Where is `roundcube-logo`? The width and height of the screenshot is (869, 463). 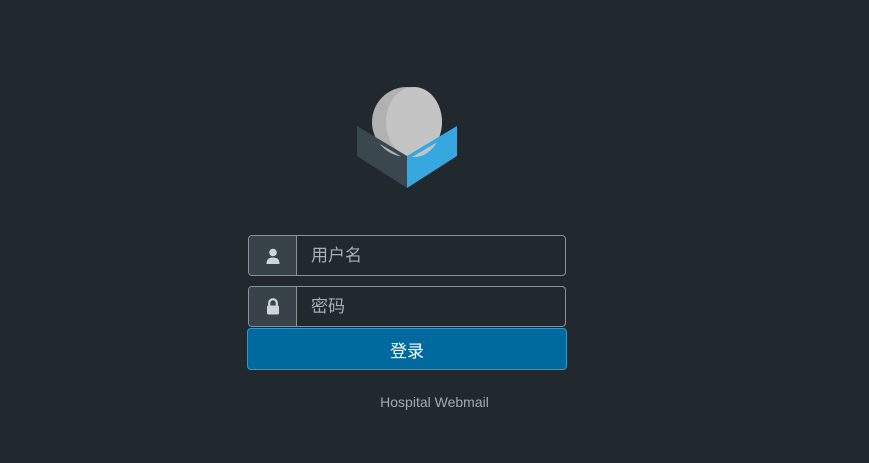
roundcube-logo is located at coordinates (407, 137).